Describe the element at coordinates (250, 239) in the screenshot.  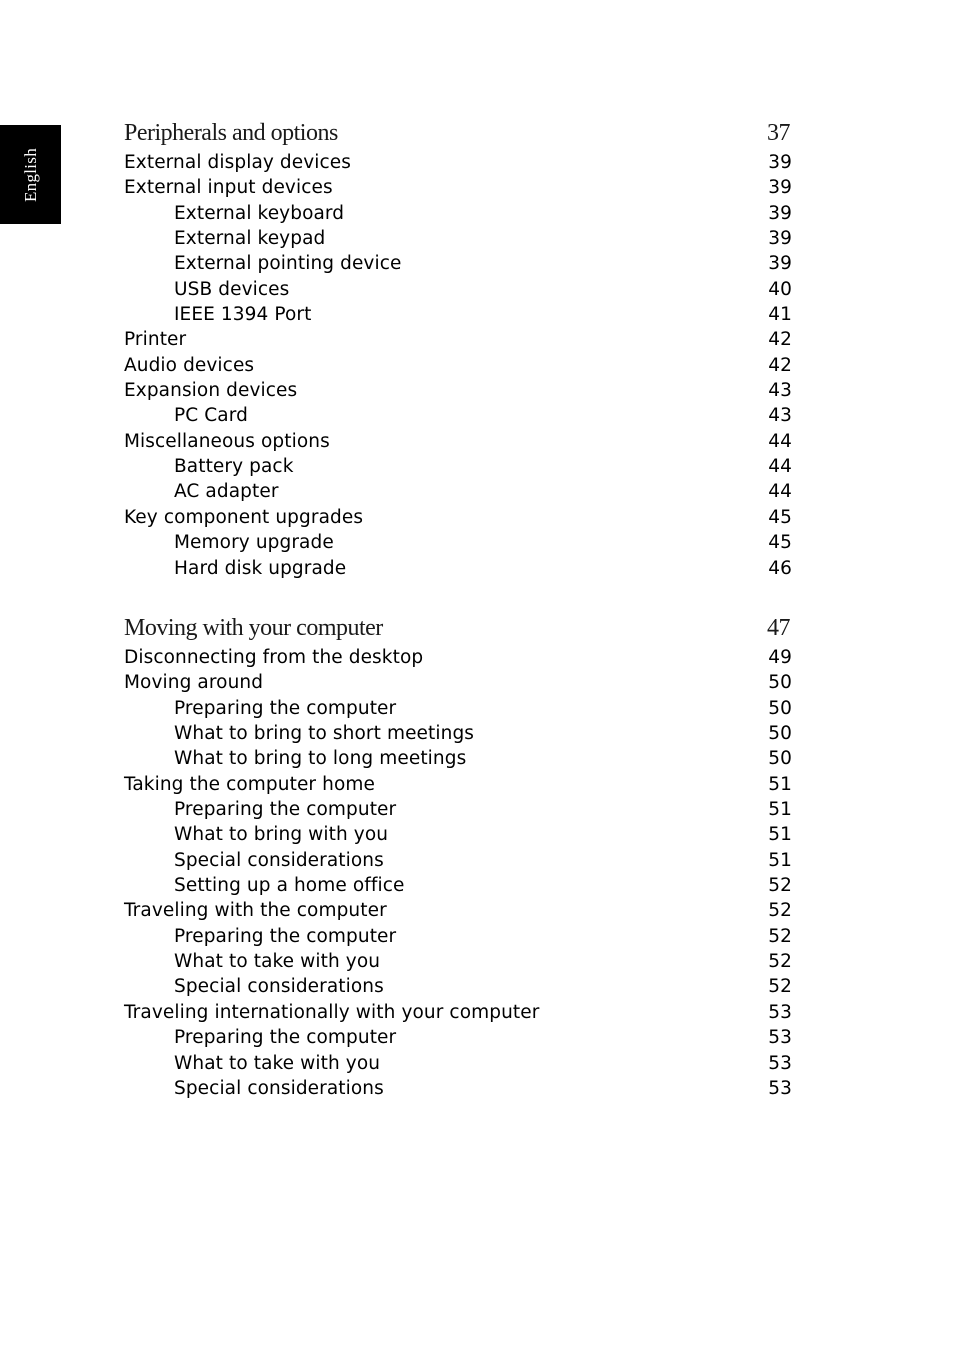
I see `entry-title: External keypad` at that location.